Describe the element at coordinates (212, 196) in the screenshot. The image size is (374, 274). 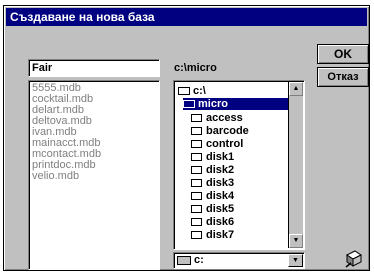
I see `dir-item: disk4` at that location.